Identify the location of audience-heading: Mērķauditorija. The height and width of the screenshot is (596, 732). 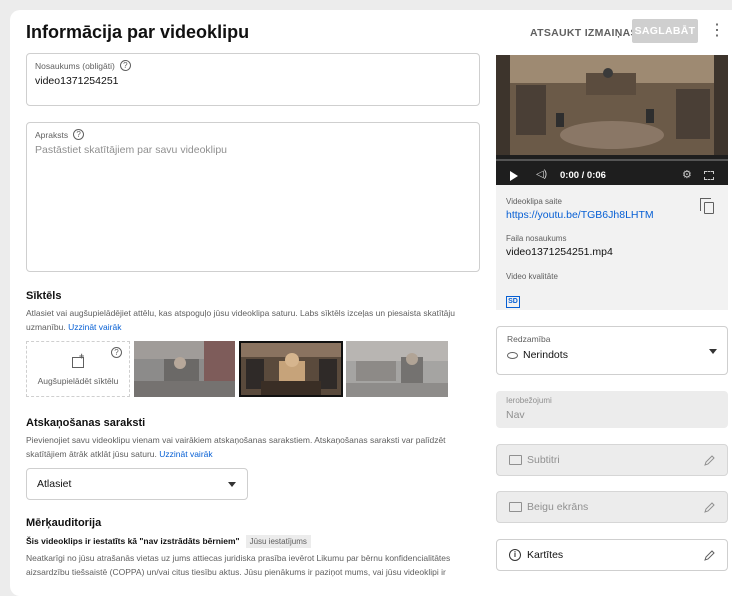
(64, 523).